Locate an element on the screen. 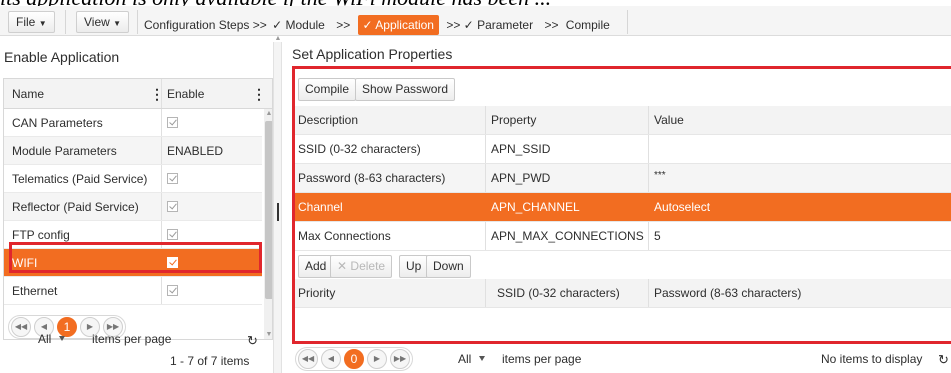 The height and width of the screenshot is (373, 951). file-menu-button: File ▼ is located at coordinates (31, 22).